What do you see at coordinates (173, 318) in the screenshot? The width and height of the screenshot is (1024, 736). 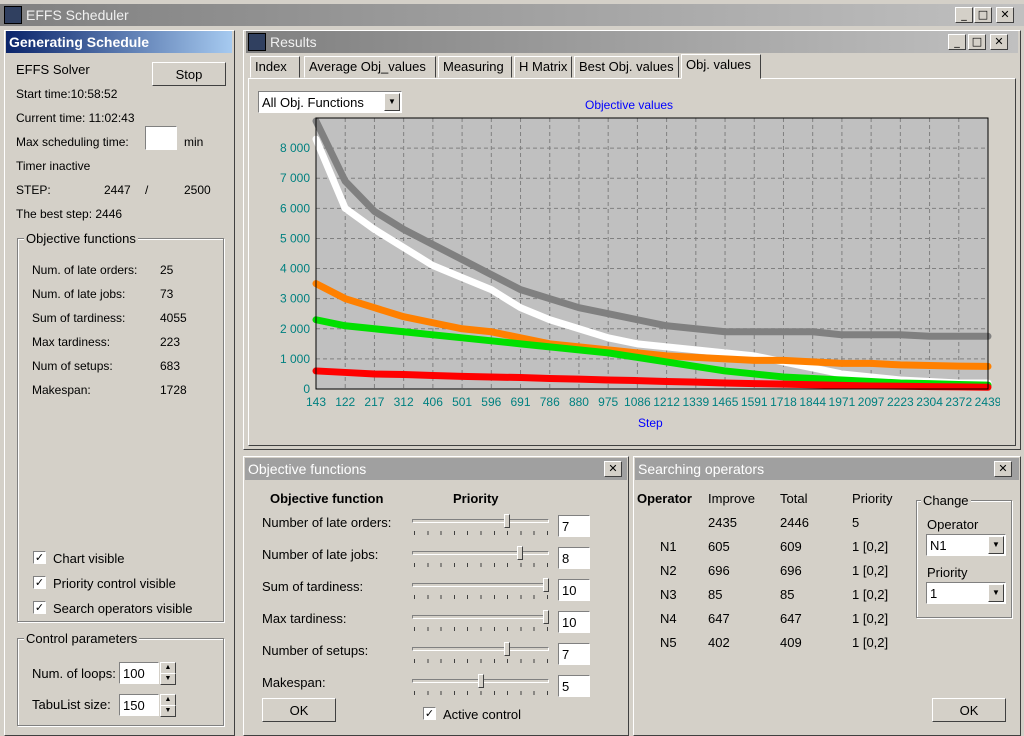 I see `objective-value: 4055` at bounding box center [173, 318].